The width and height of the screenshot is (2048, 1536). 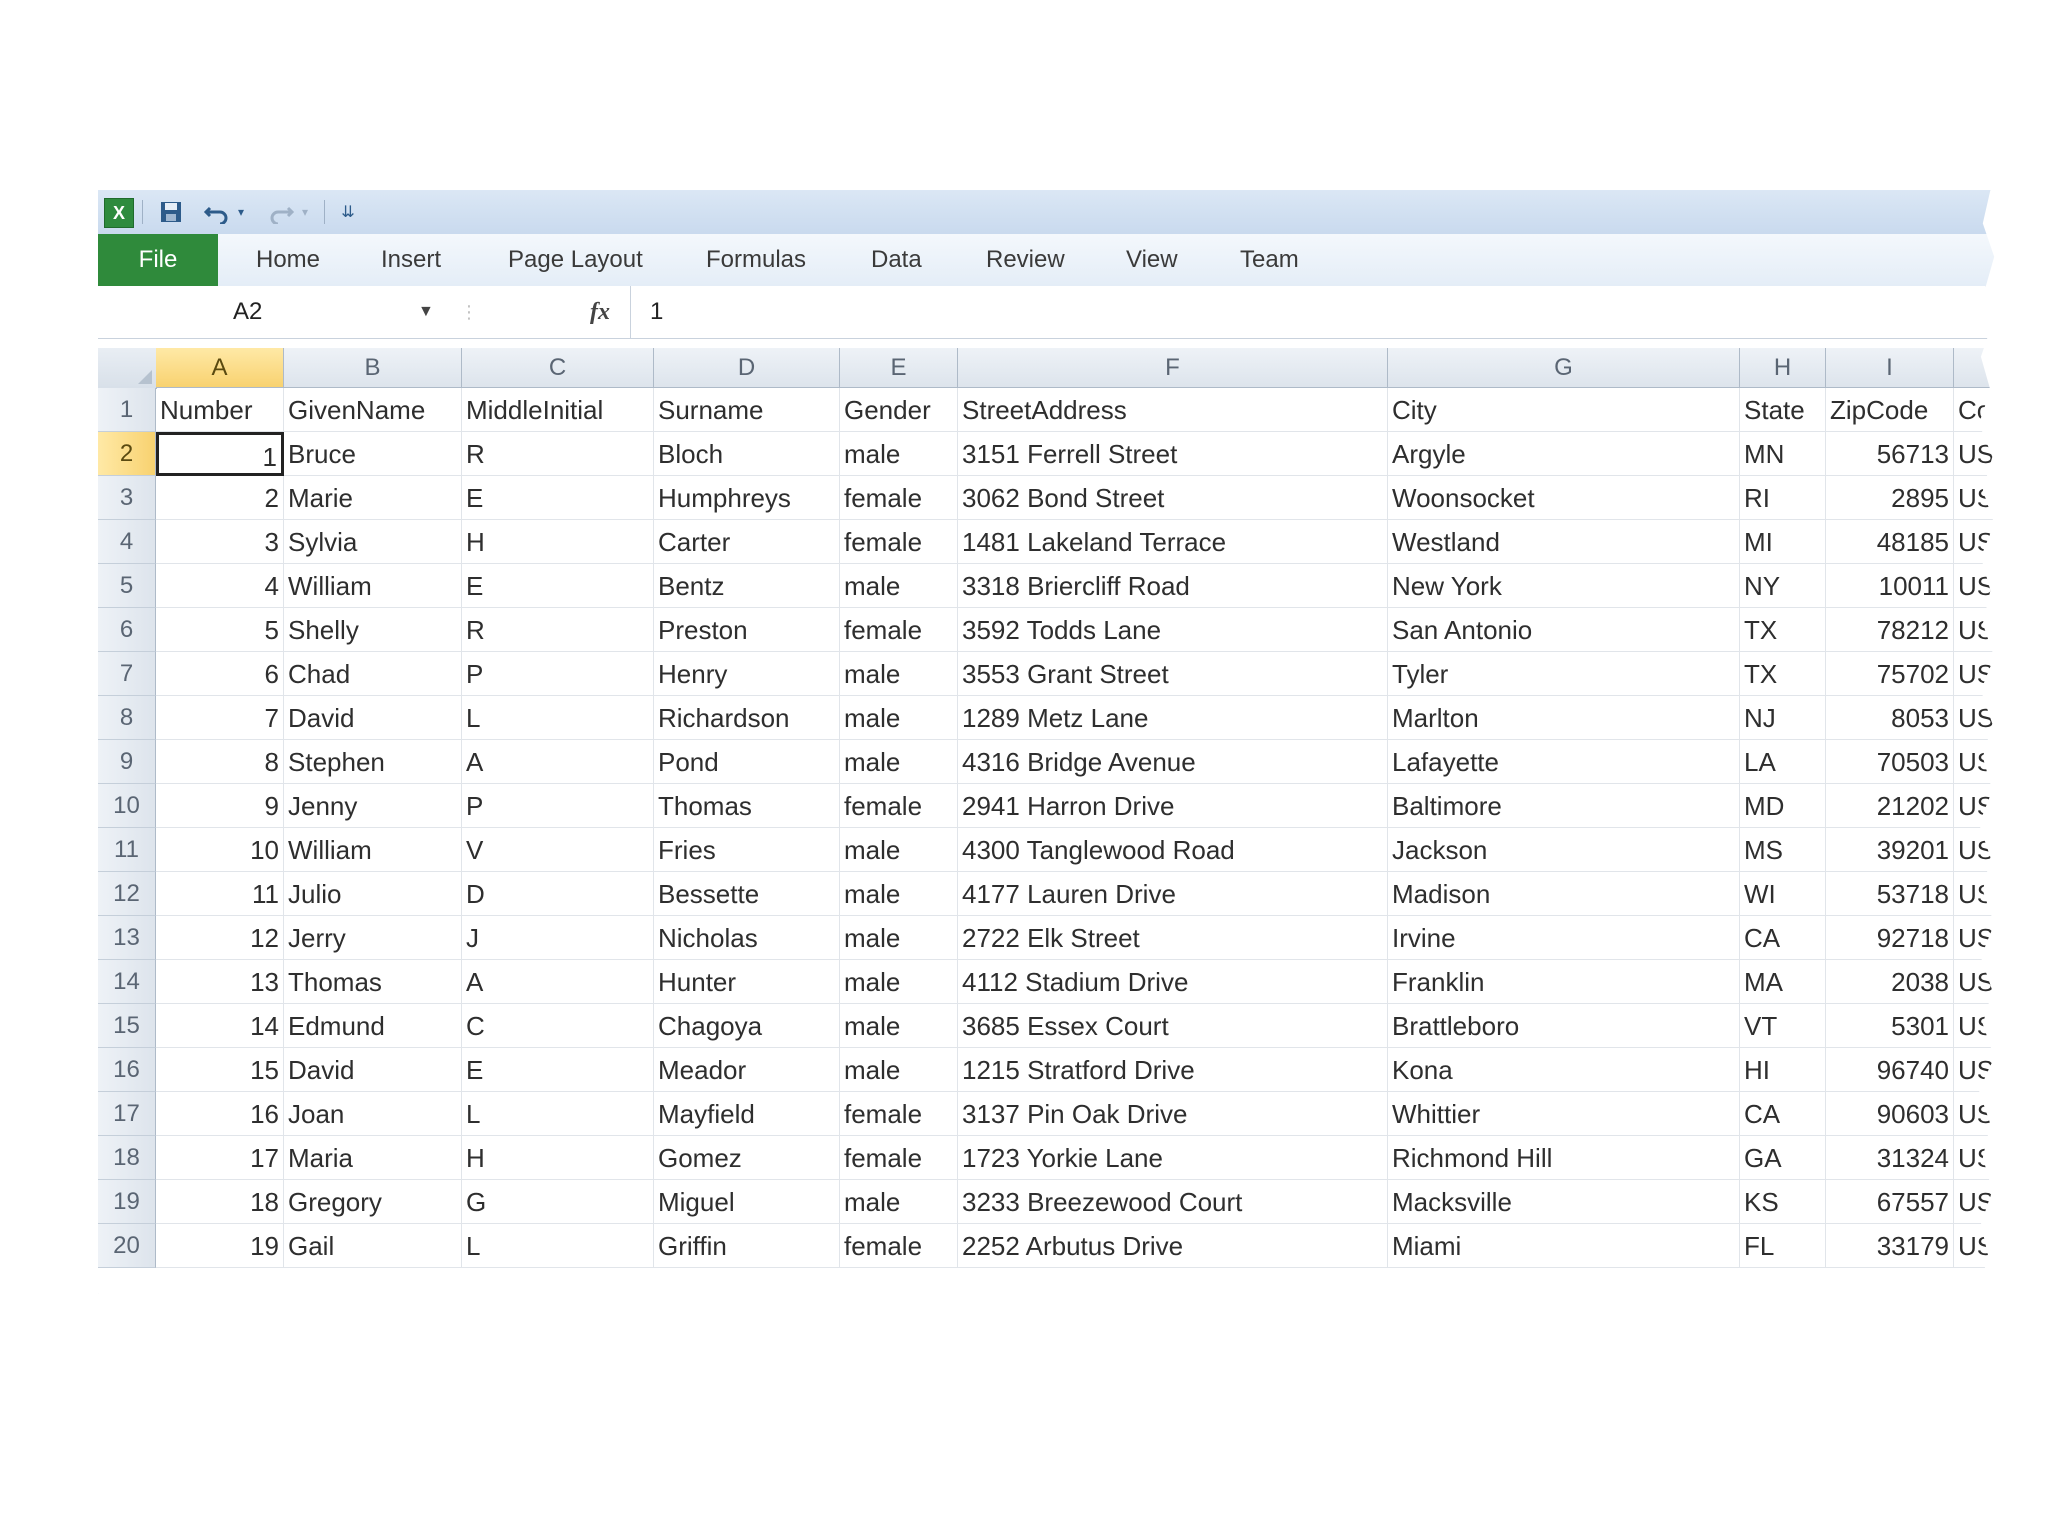 What do you see at coordinates (220, 806) in the screenshot?
I see `data-cell: 9` at bounding box center [220, 806].